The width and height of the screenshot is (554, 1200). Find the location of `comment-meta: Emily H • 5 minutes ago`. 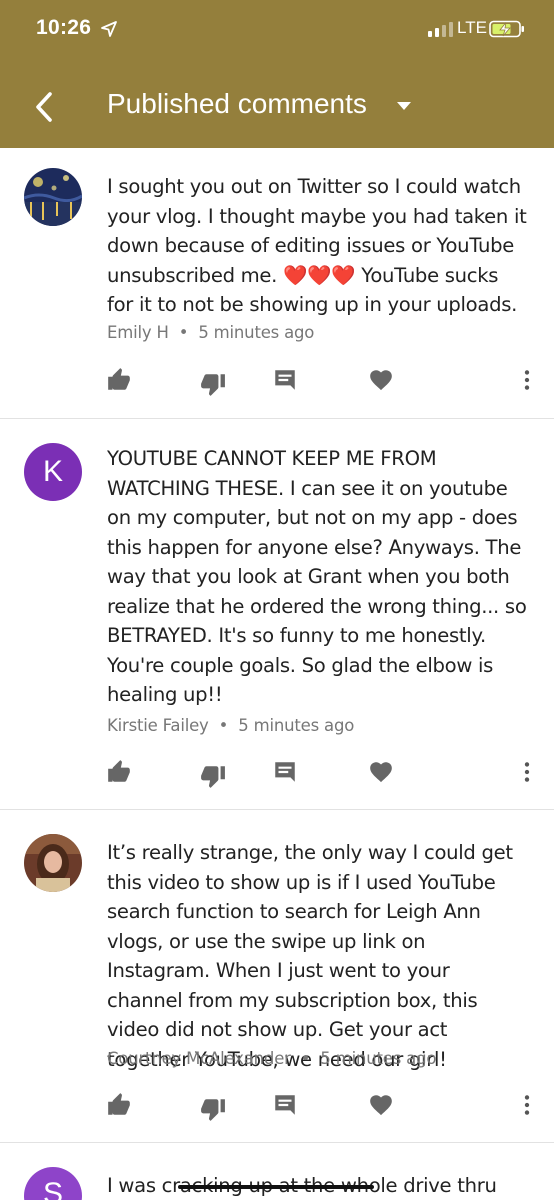

comment-meta: Emily H • 5 minutes ago is located at coordinates (210, 332).